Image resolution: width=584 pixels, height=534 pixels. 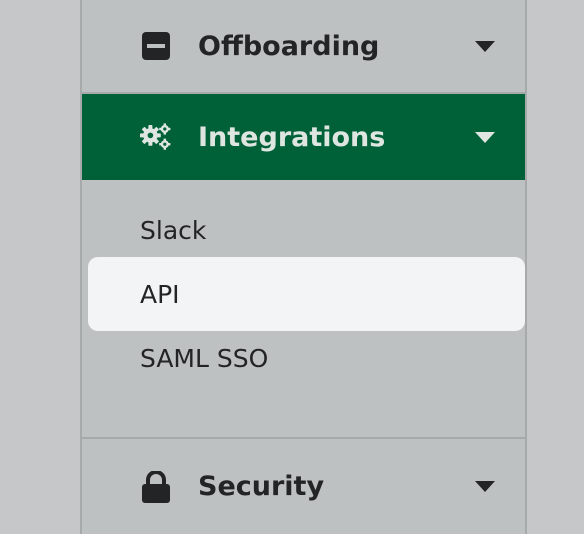 I want to click on minus-square-icon, so click(x=156, y=46).